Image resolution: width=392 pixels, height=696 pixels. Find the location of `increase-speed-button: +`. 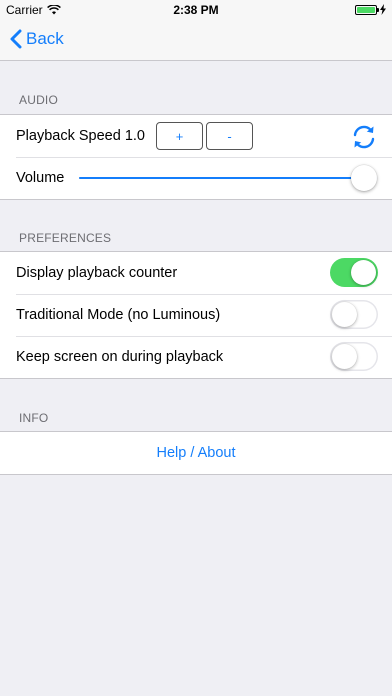

increase-speed-button: + is located at coordinates (179, 136).